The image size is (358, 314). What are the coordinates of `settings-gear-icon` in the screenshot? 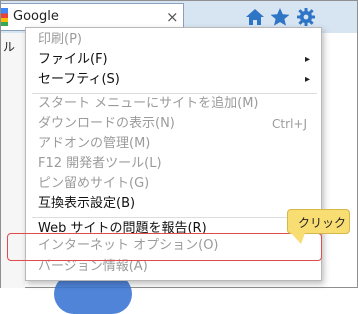 It's located at (306, 17).